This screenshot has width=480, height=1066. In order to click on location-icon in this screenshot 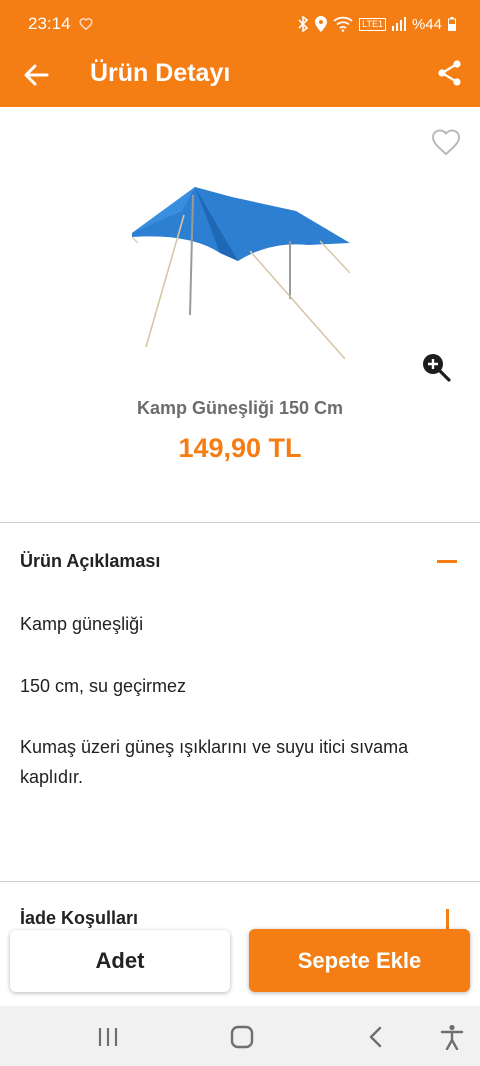, I will do `click(321, 24)`.